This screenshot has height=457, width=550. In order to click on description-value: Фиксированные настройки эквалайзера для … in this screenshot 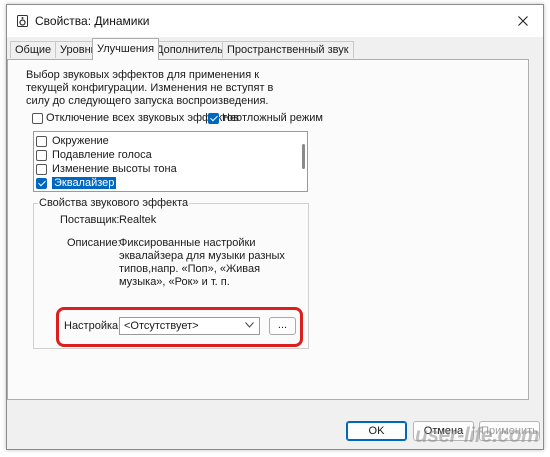, I will do `click(202, 262)`.